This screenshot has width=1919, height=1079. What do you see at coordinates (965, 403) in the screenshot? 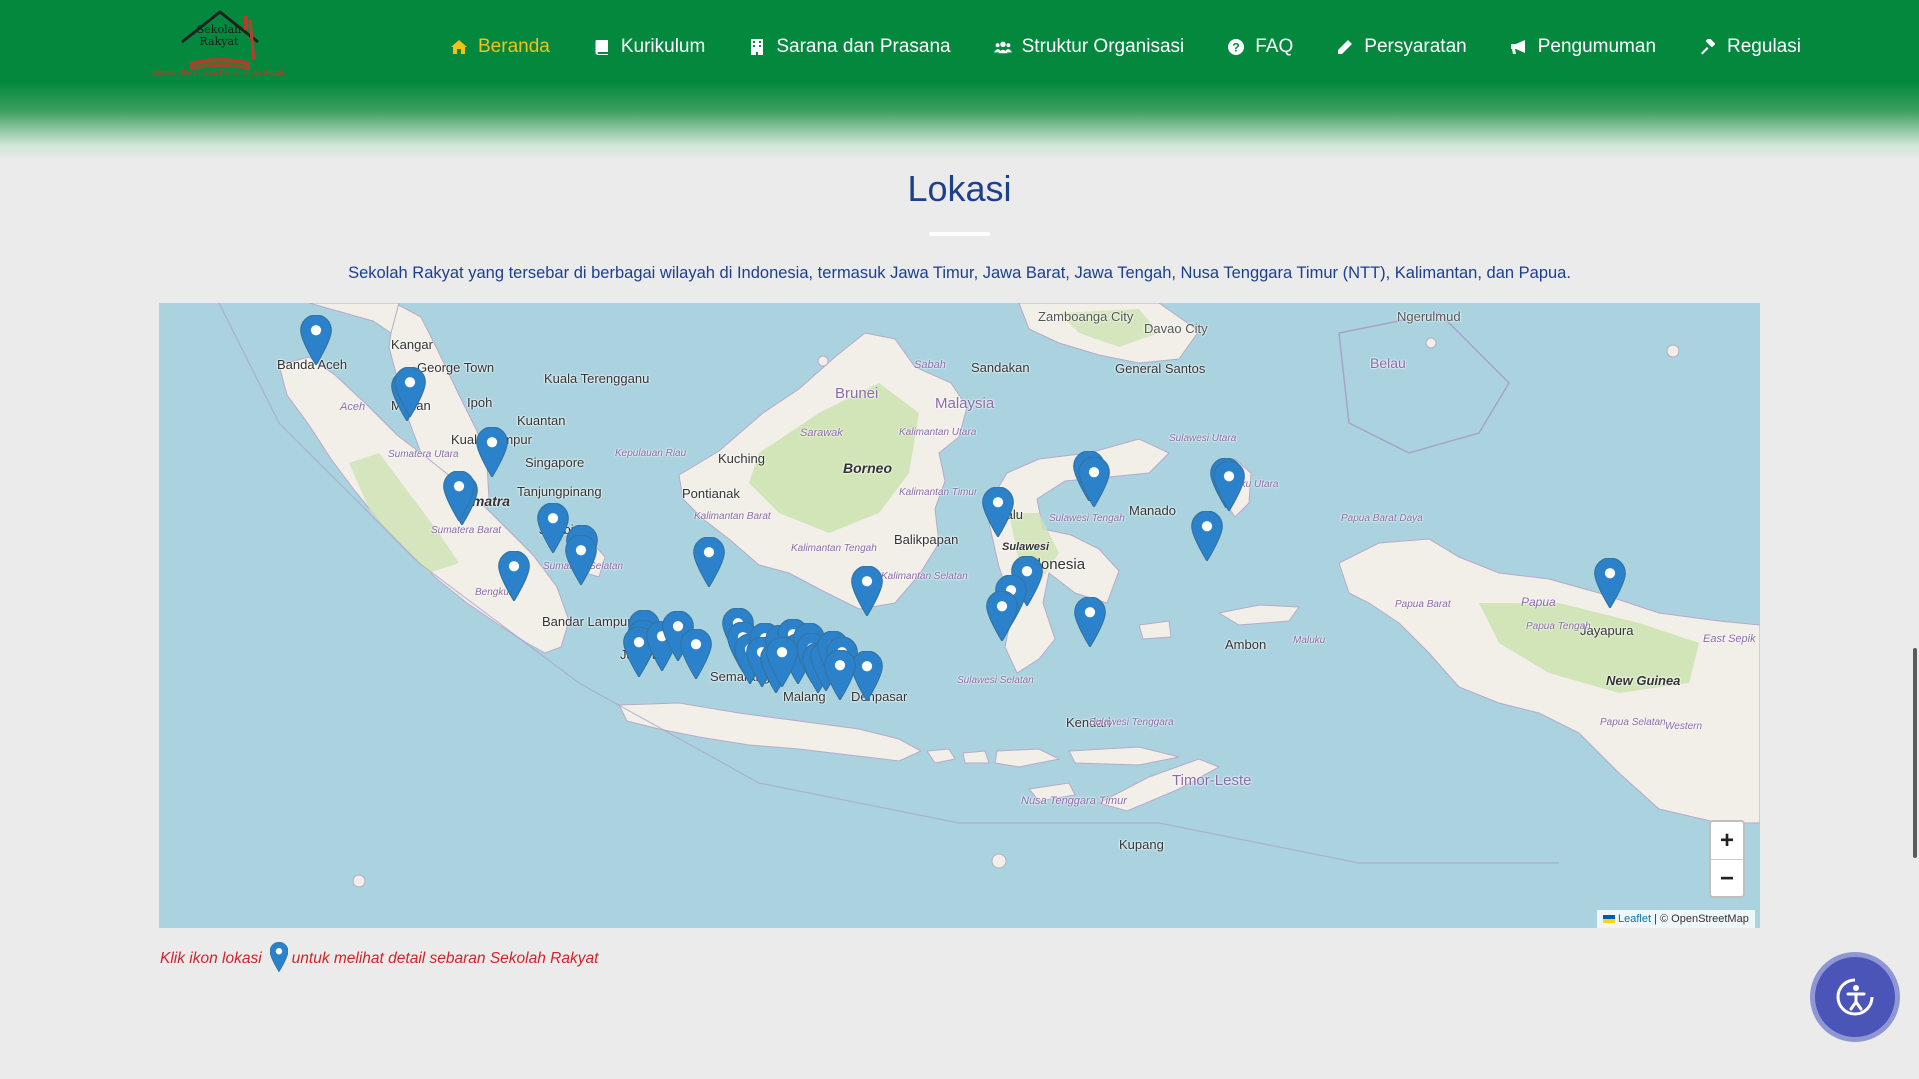
I see `map-label: Malaysia` at bounding box center [965, 403].